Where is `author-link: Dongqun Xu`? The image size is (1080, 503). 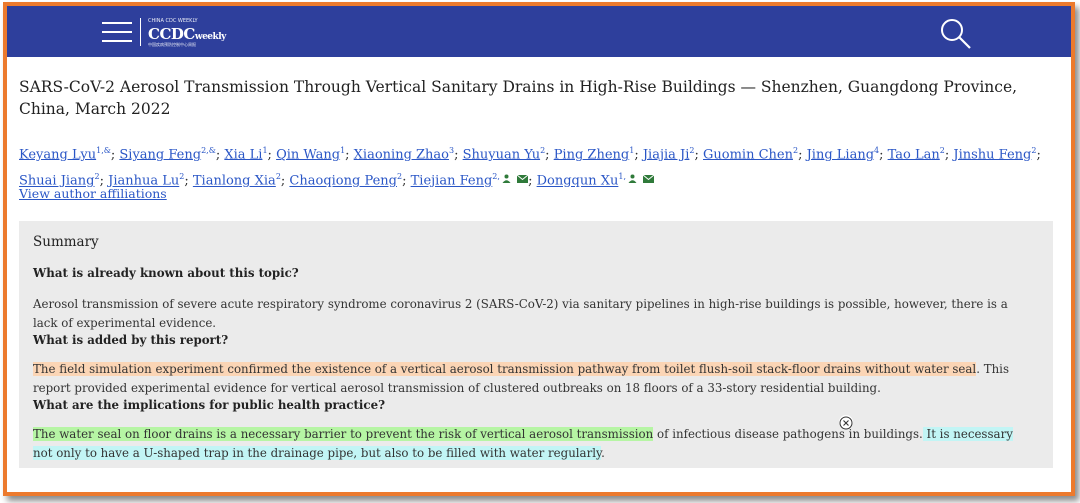 author-link: Dongqun Xu is located at coordinates (578, 181).